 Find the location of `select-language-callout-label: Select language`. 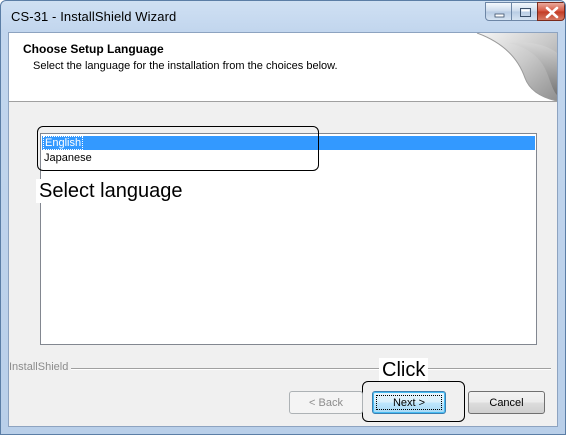

select-language-callout-label: Select language is located at coordinates (111, 191).